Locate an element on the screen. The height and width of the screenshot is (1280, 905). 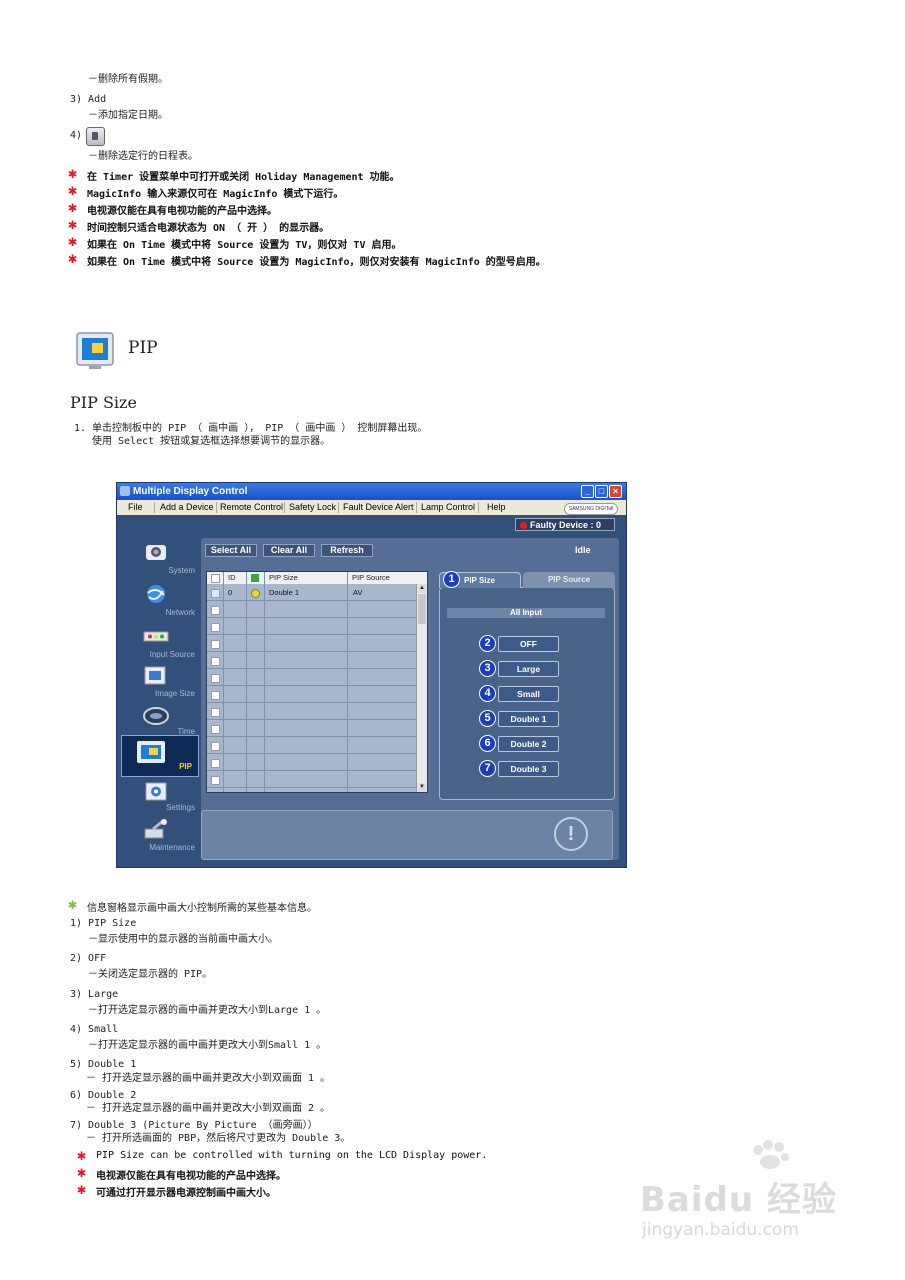
delete-all-desc: －删除所有假期。 is located at coordinates (128, 79).